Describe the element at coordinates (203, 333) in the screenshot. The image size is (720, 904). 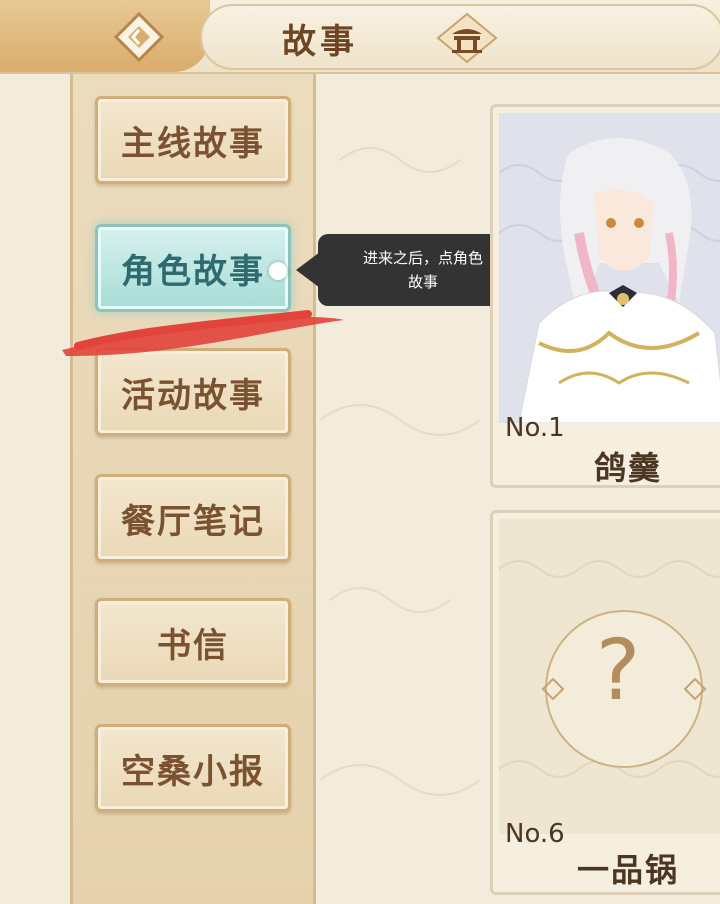
I see `red-scribble-mark` at that location.